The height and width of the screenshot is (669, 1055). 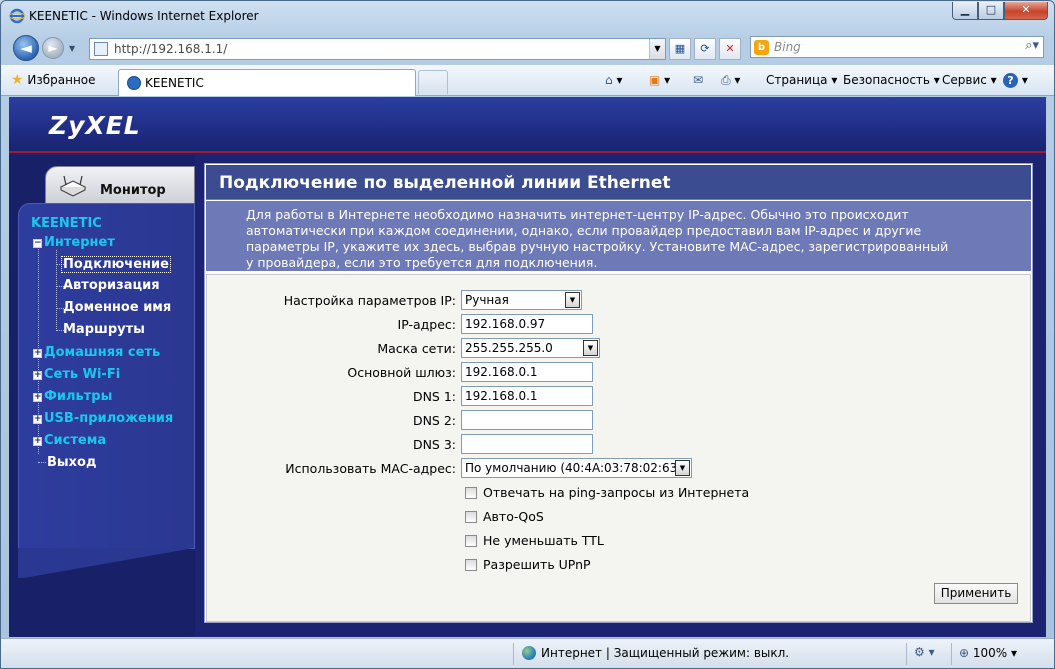 I want to click on protected-mode-icon: ⚙ ▾, so click(x=924, y=652).